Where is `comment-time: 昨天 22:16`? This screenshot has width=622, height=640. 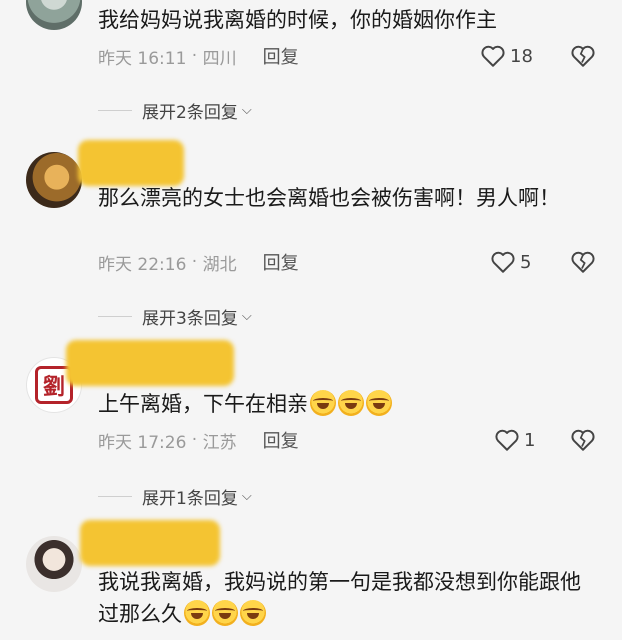 comment-time: 昨天 22:16 is located at coordinates (142, 264).